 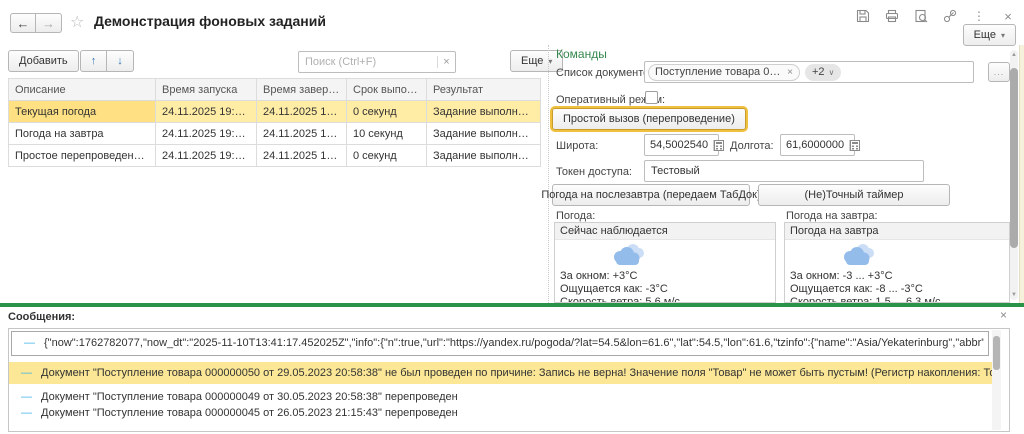 I want to click on day-after-tomorrow-button: Погода на послезавтра (передаем ТабДок), so click(x=651, y=195).